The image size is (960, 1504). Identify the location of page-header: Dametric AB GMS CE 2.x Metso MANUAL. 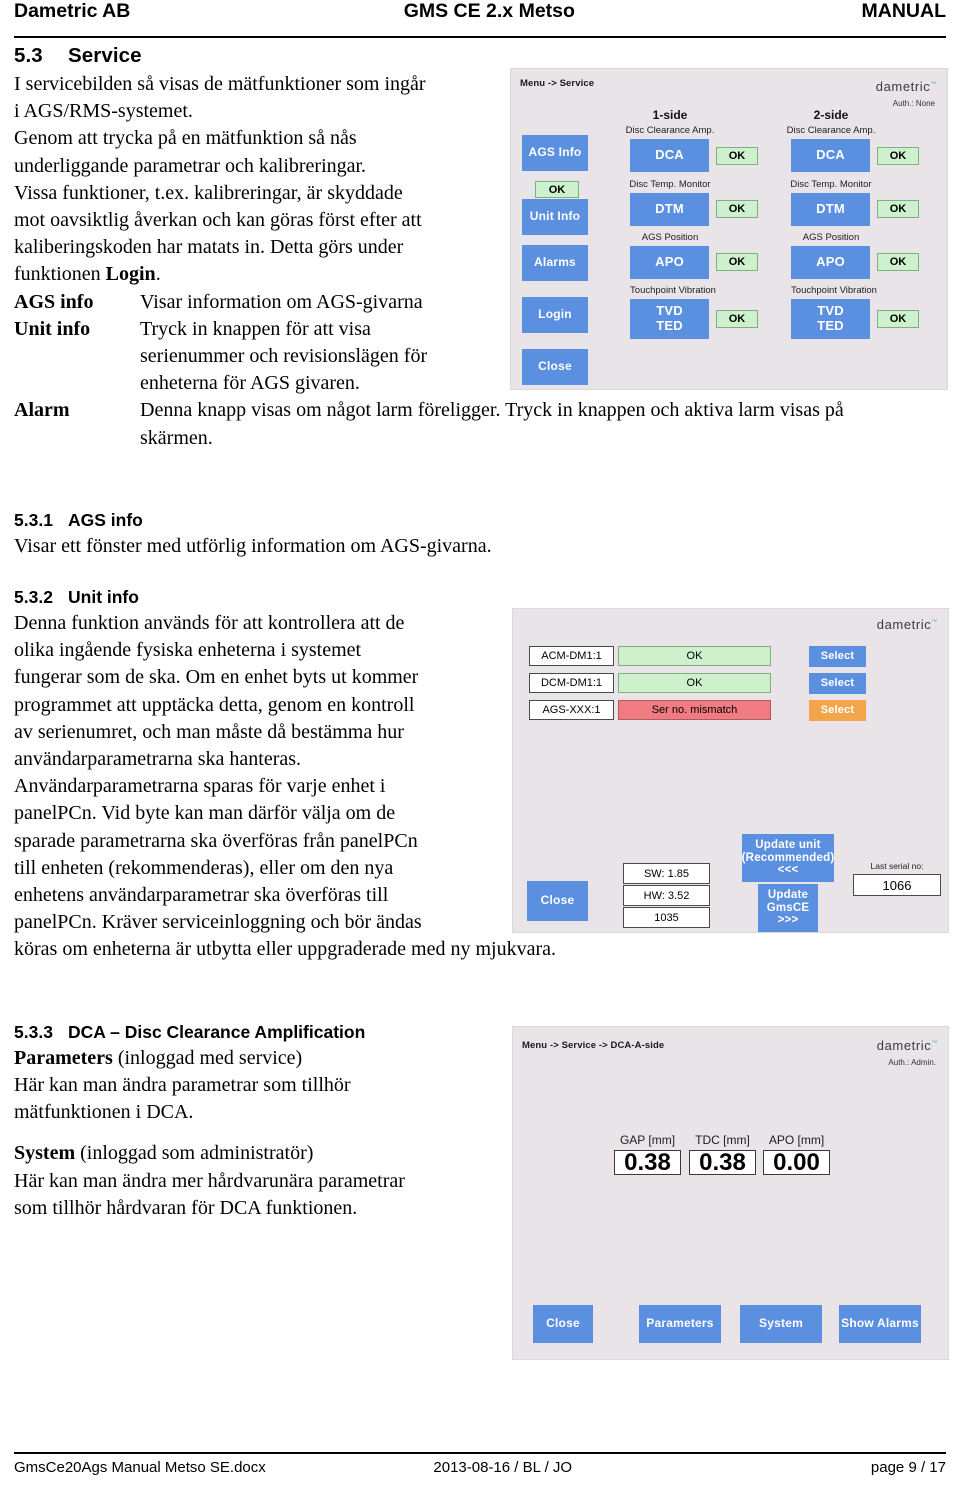
(480, 19).